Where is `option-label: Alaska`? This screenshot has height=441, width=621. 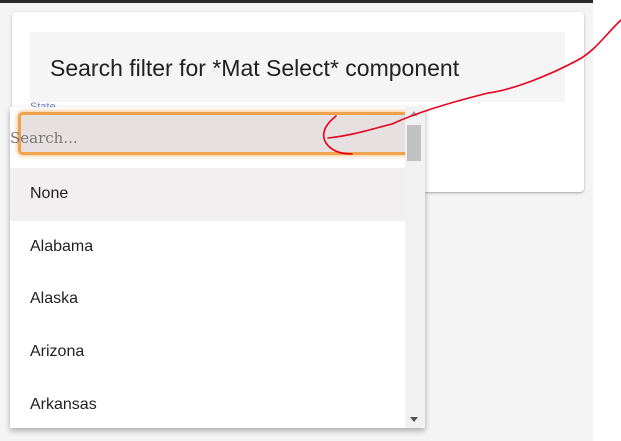
option-label: Alaska is located at coordinates (54, 299).